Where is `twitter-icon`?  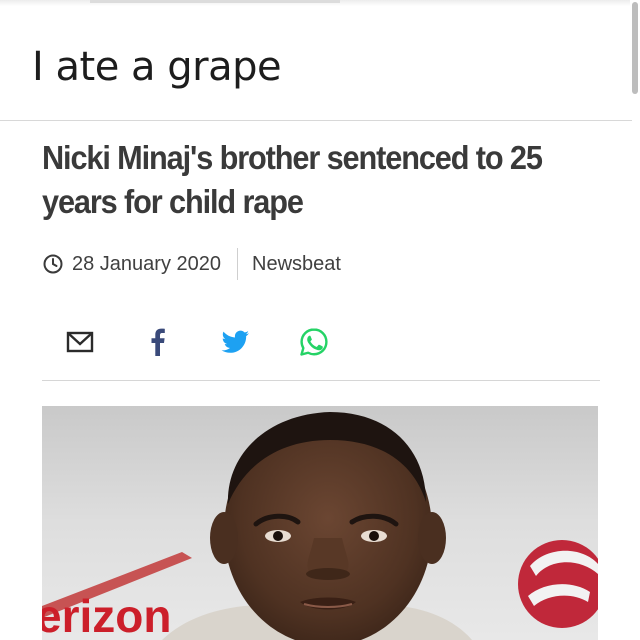
twitter-icon is located at coordinates (235, 341).